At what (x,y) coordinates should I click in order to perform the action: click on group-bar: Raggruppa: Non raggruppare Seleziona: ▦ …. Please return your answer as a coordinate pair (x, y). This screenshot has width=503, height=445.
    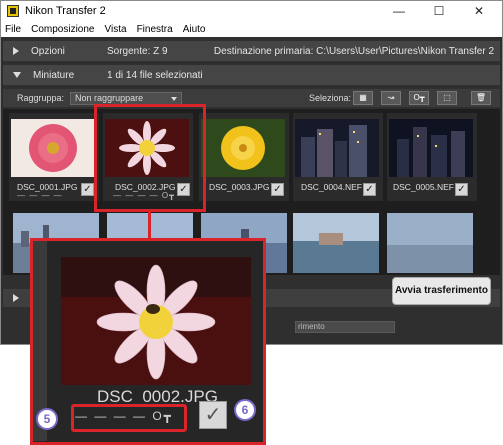
    Looking at the image, I should click on (251, 98).